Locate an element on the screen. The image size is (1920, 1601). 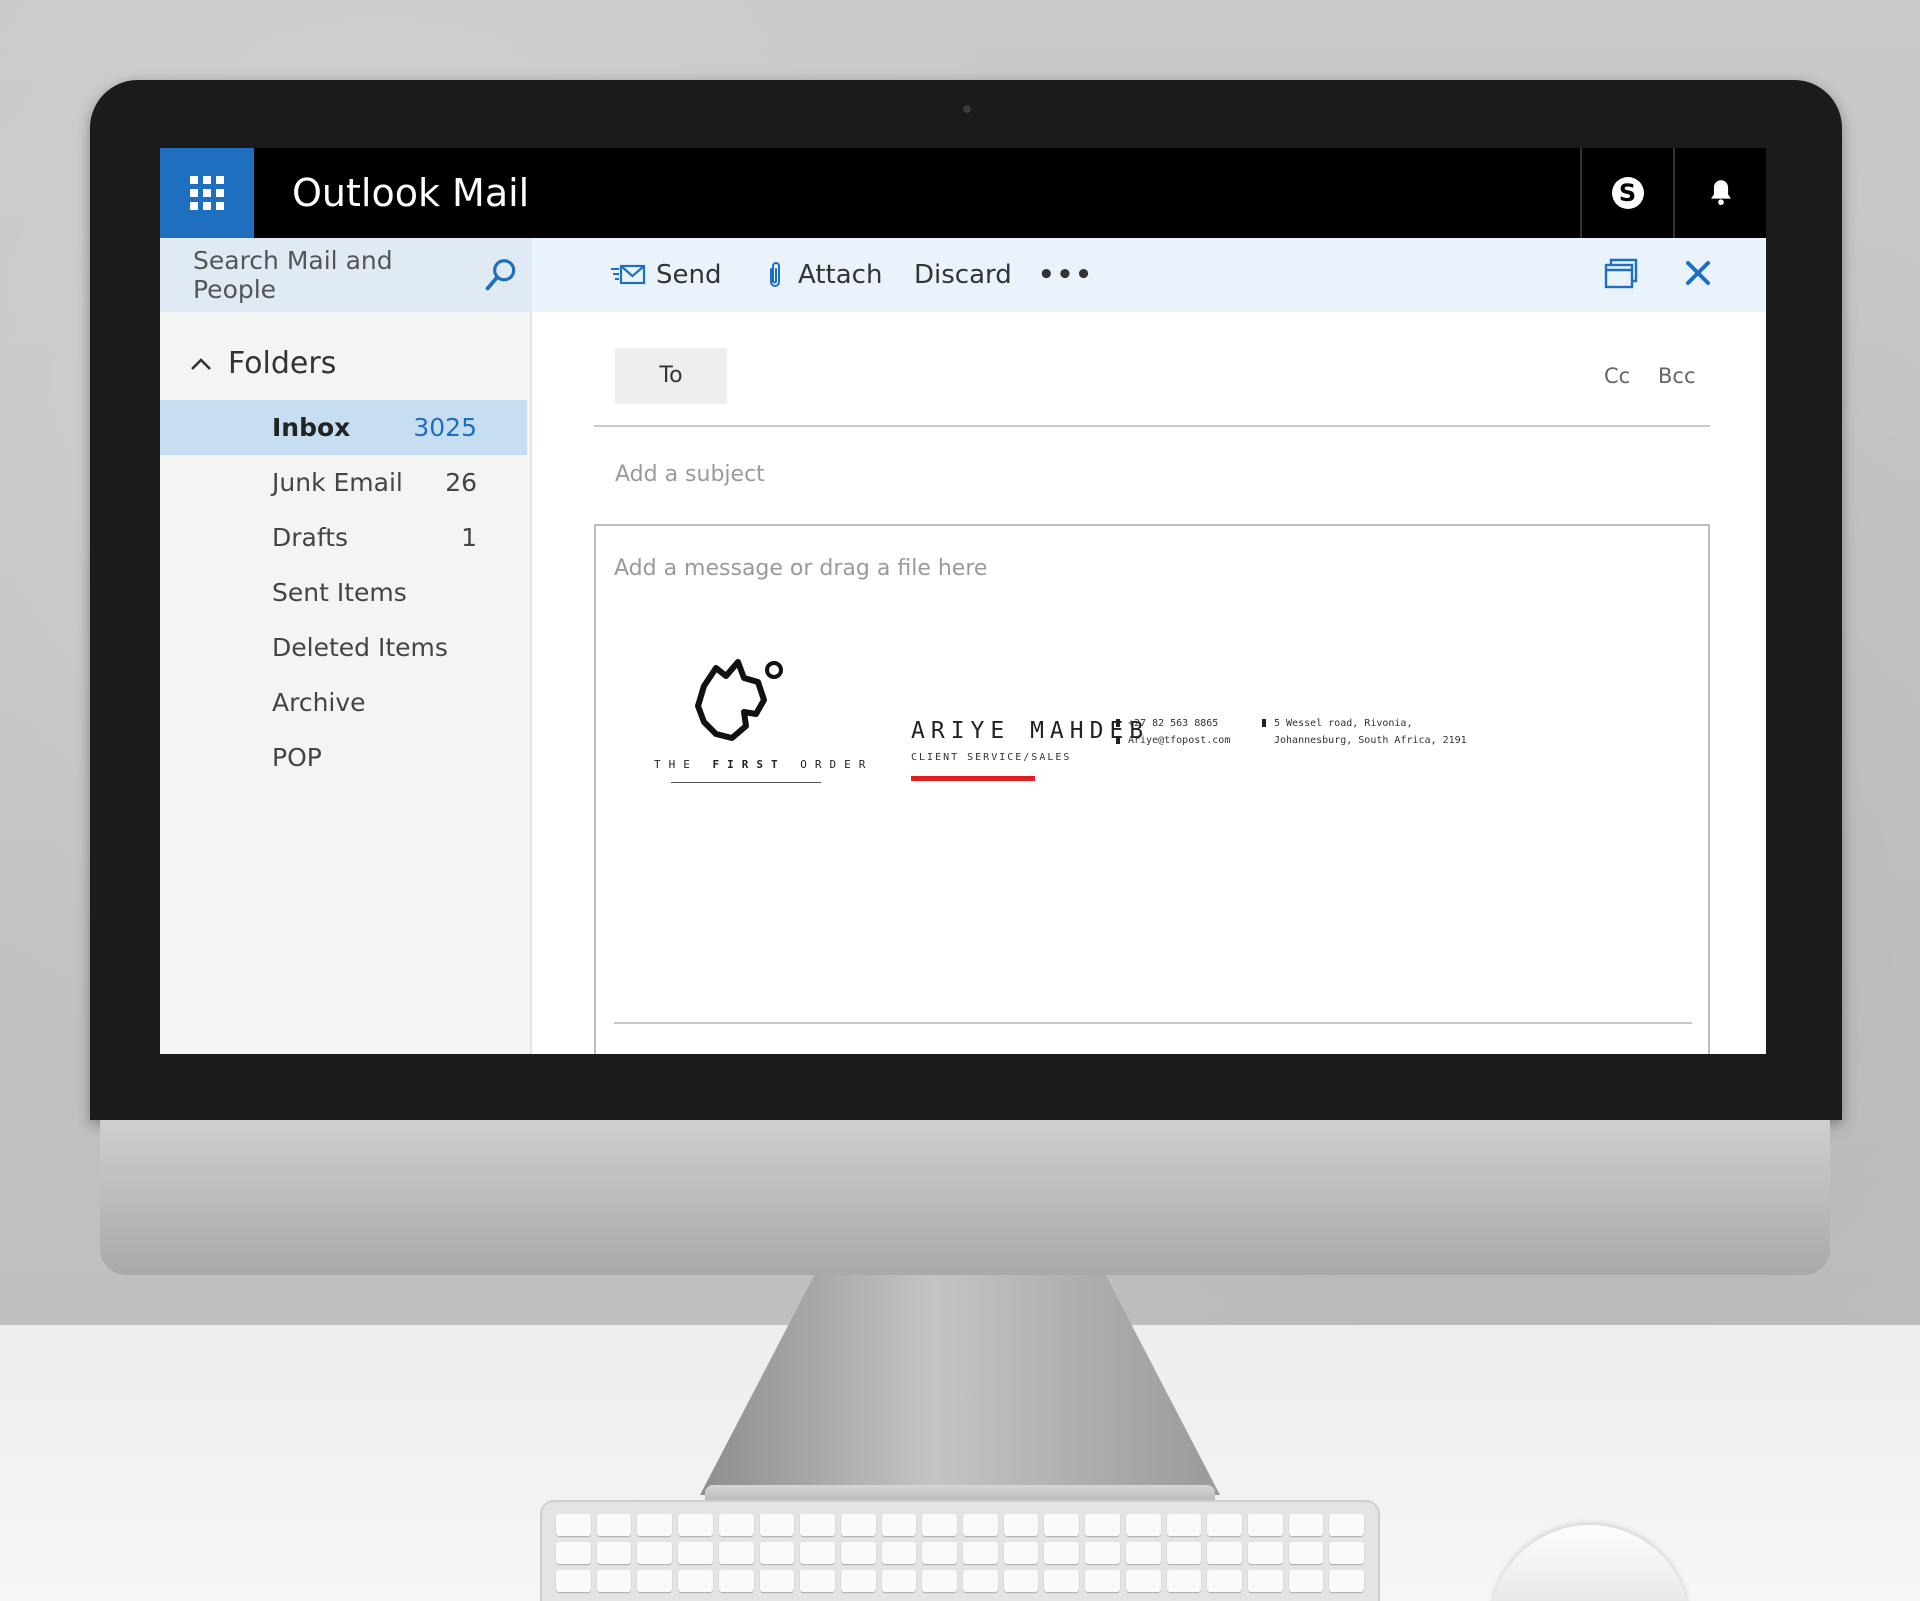
more-icon: ••• is located at coordinates (1066, 275).